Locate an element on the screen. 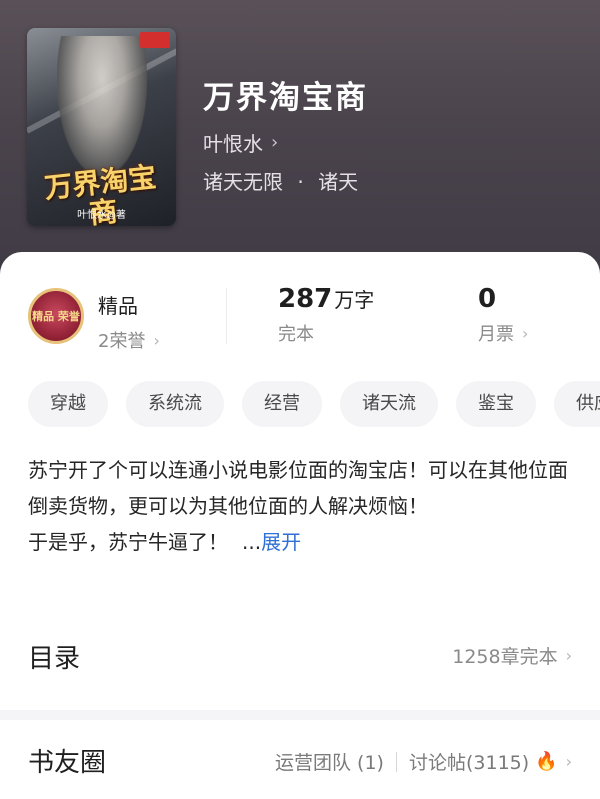  honor-count: 2荣誉 is located at coordinates (122, 341).